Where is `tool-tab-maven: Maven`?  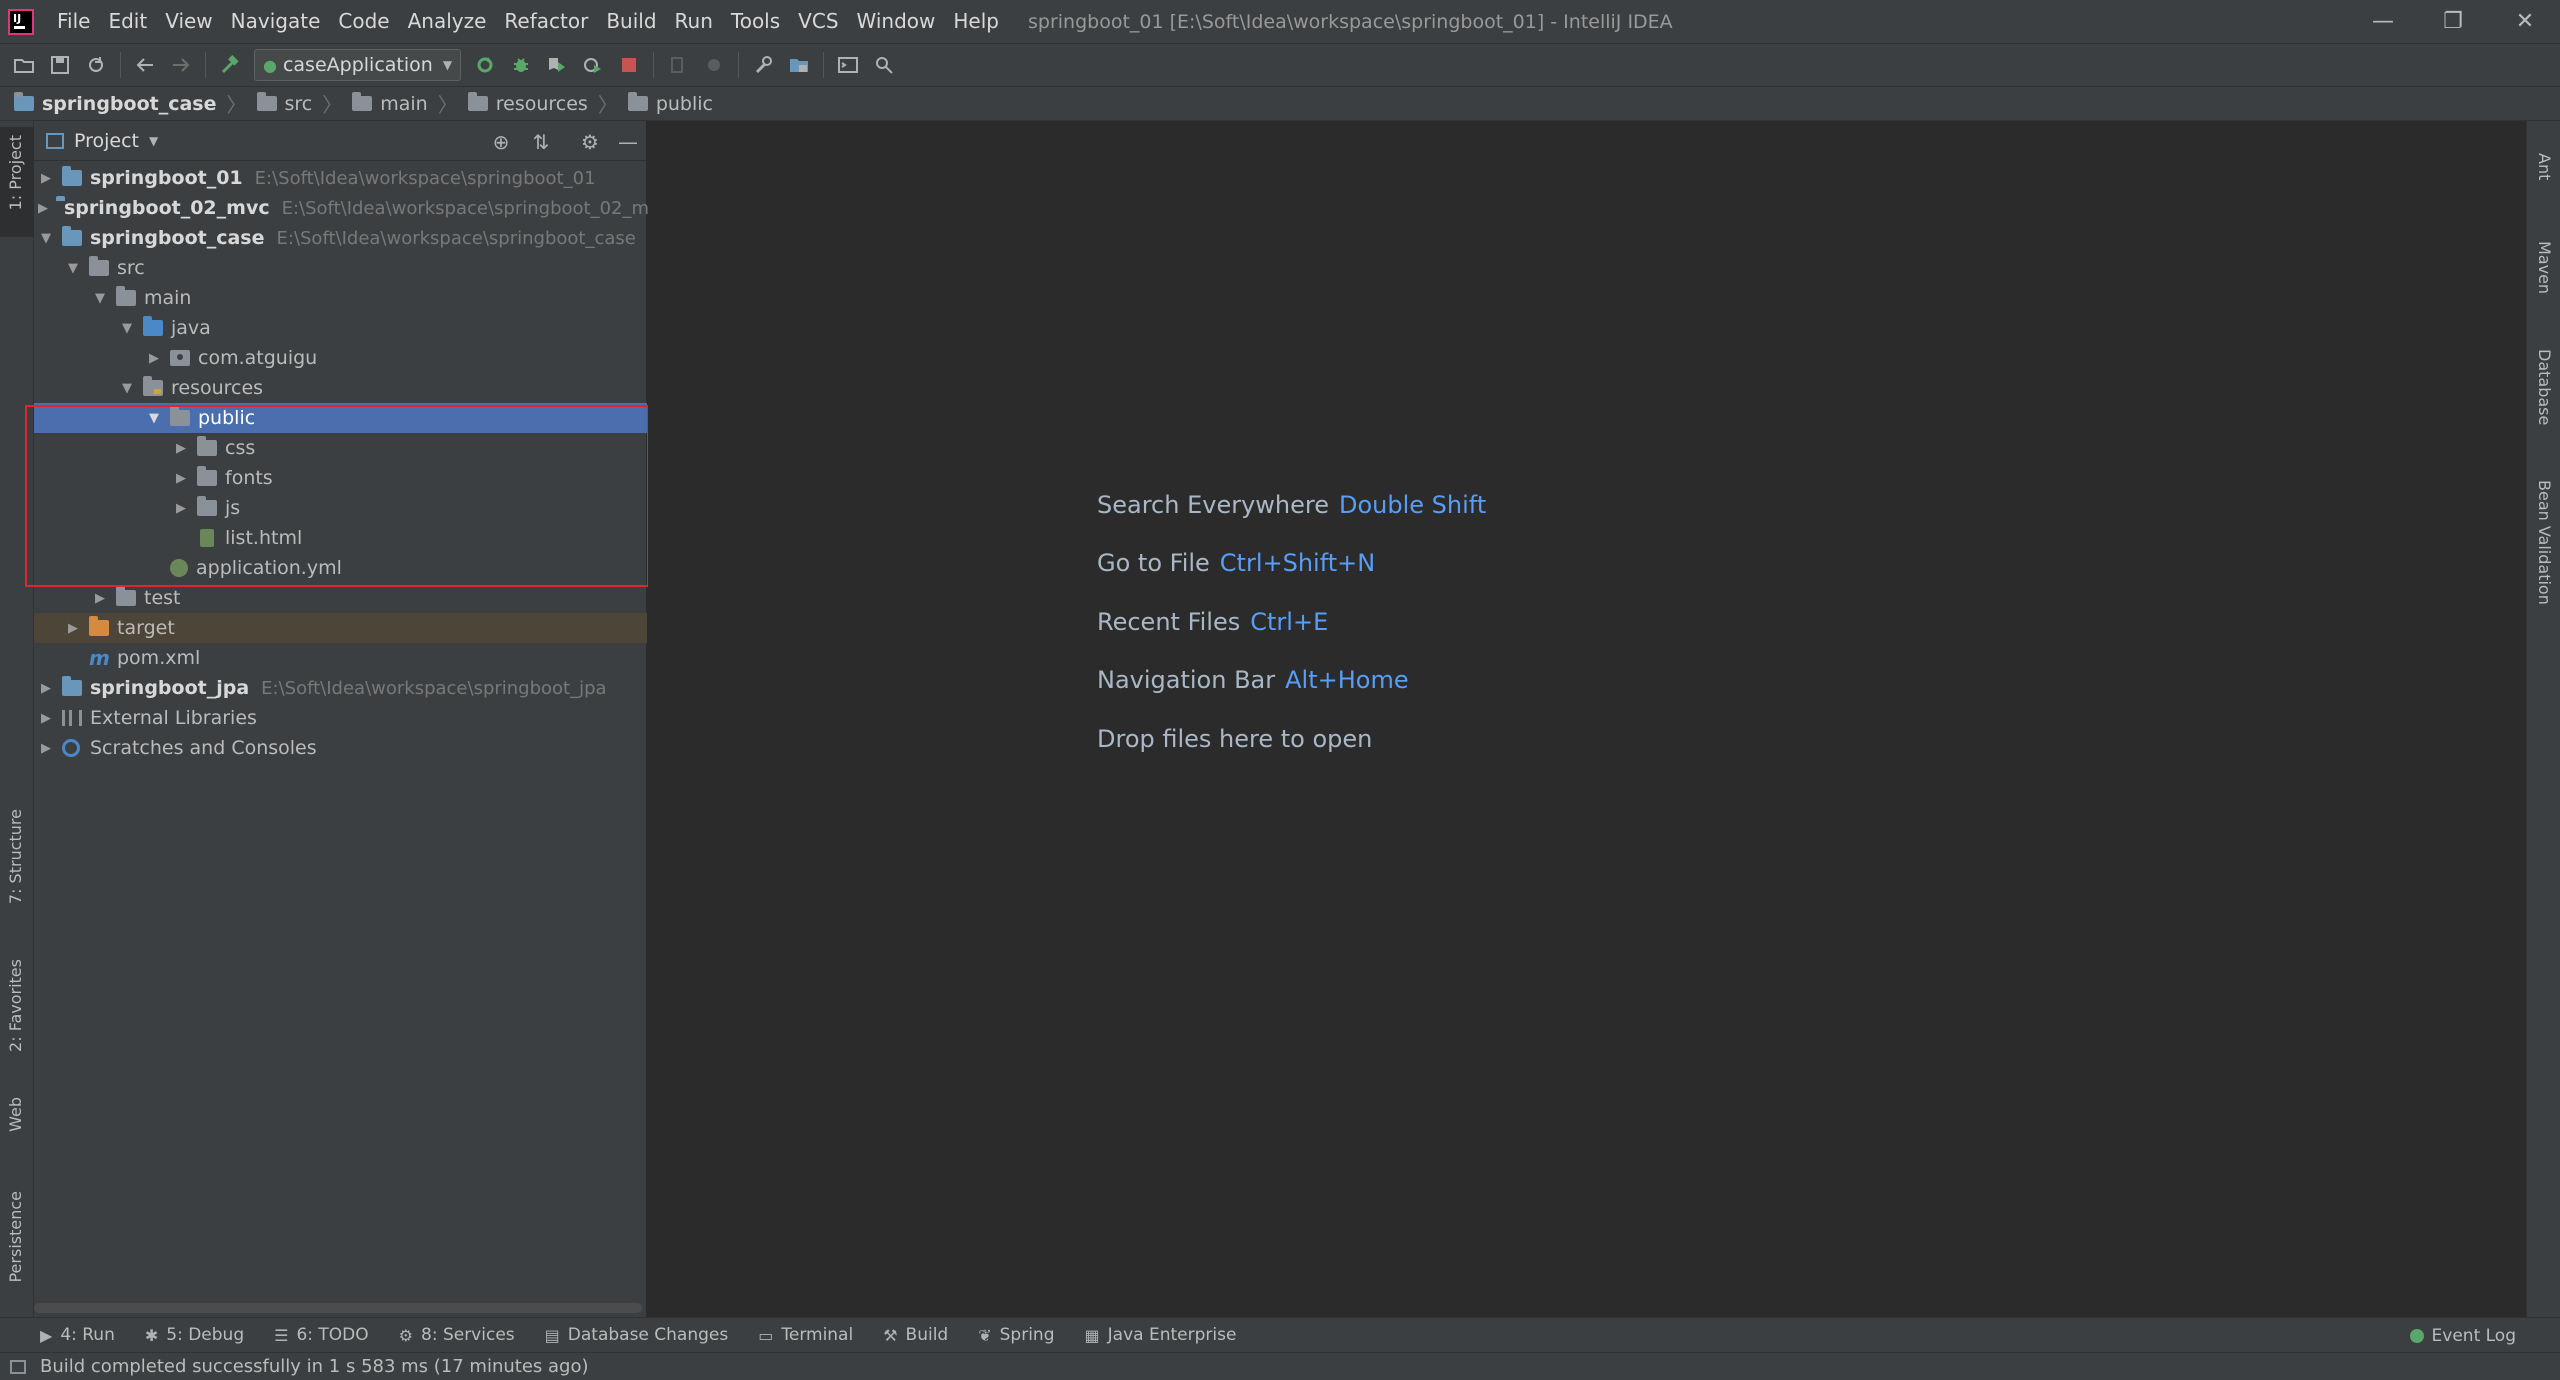
tool-tab-maven: Maven is located at coordinates (2543, 267).